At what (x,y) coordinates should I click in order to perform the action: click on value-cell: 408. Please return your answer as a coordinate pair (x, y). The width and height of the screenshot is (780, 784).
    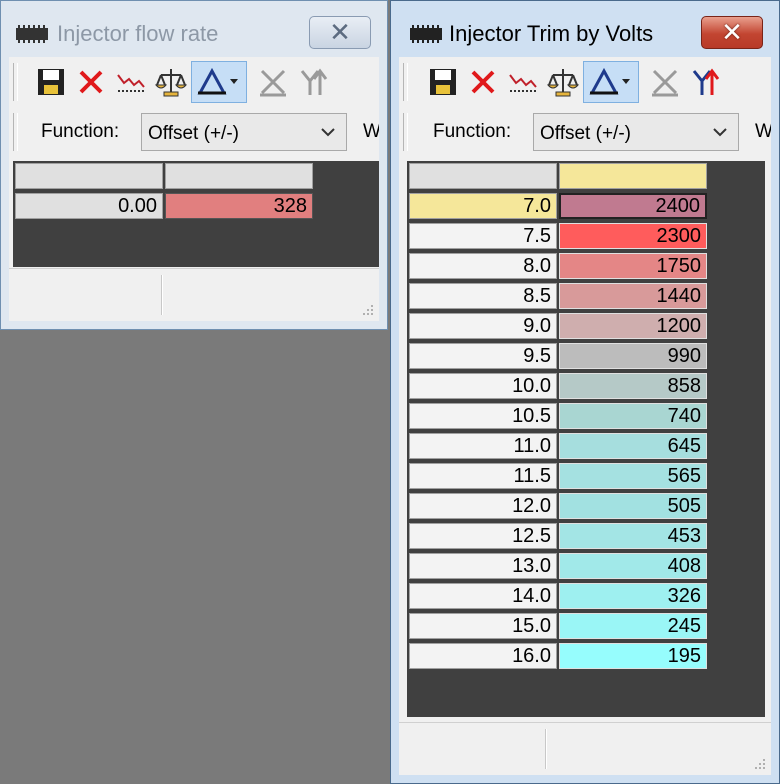
    Looking at the image, I should click on (633, 566).